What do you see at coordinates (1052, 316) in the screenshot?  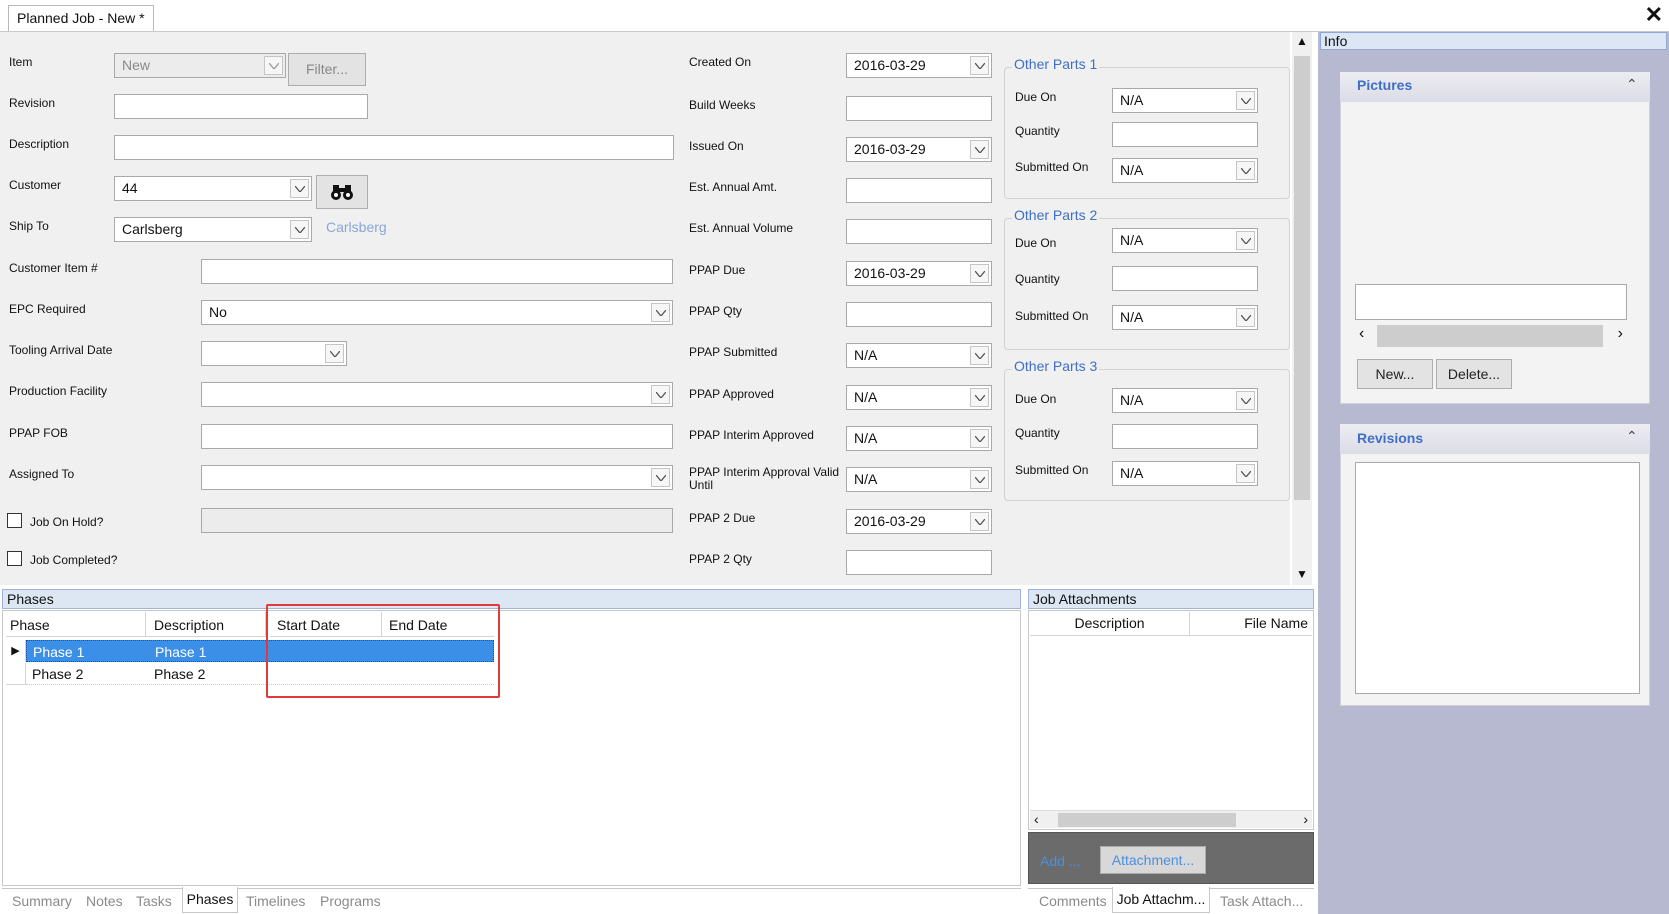 I see `other-parts-2-sub-label: Submitted On` at bounding box center [1052, 316].